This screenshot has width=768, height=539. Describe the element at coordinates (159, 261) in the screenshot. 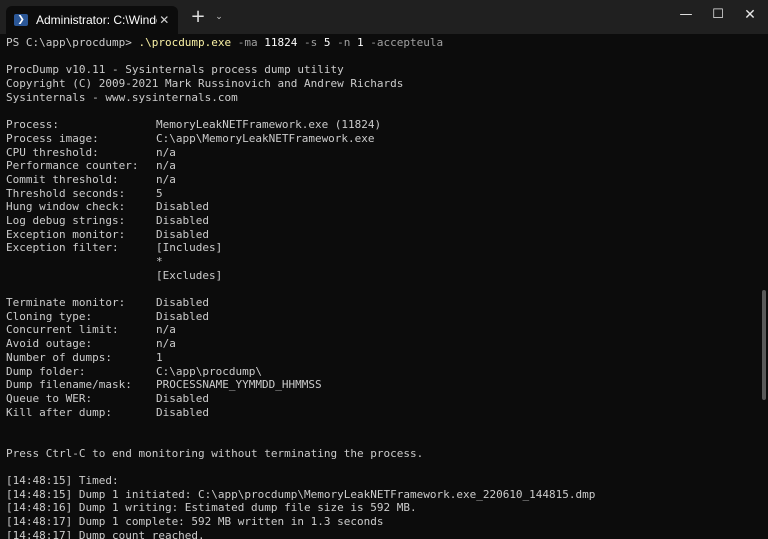

I see `setting-value: *` at that location.